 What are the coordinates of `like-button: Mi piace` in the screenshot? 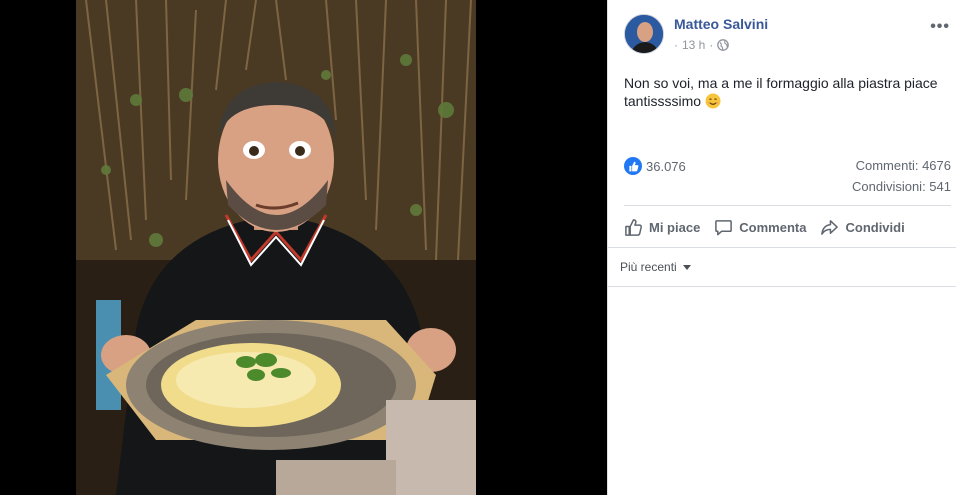 It's located at (662, 227).